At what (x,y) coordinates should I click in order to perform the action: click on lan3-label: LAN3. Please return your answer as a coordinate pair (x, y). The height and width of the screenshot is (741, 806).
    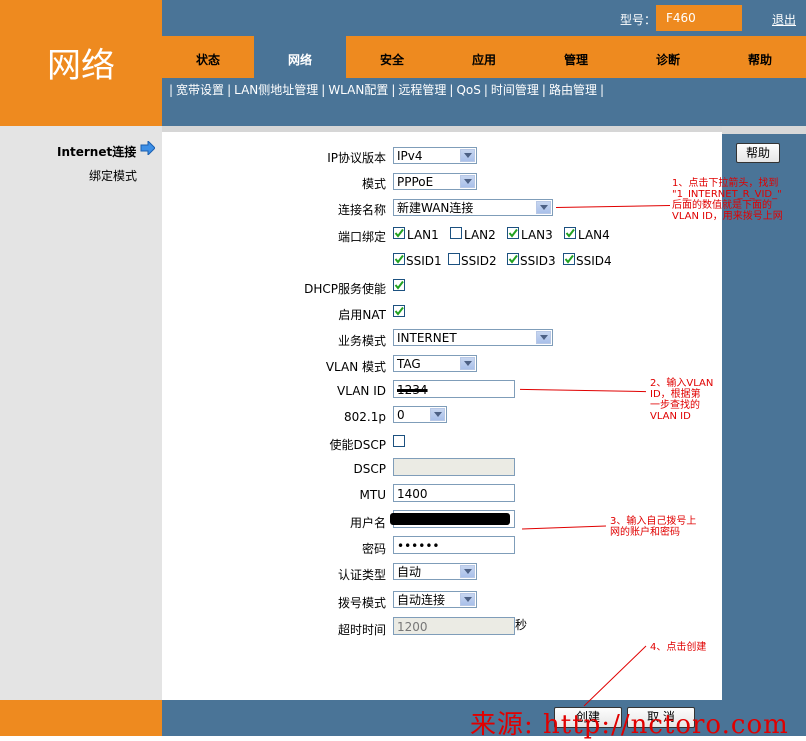
    Looking at the image, I should click on (537, 235).